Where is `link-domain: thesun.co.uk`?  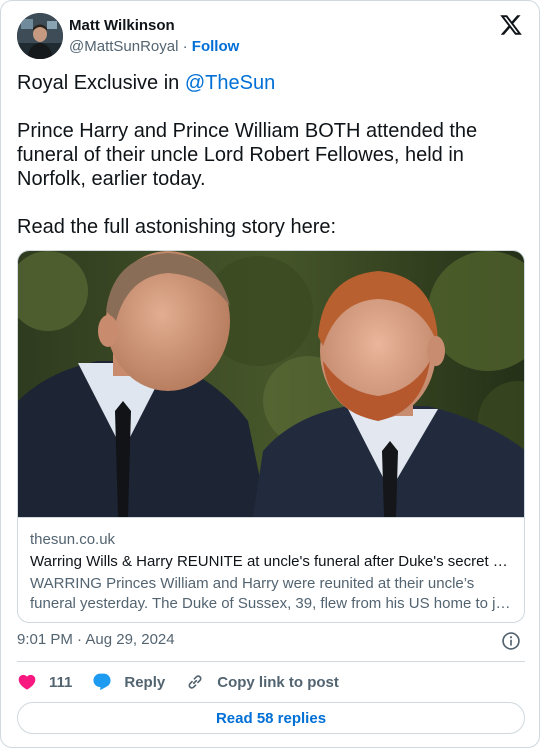
link-domain: thesun.co.uk is located at coordinates (73, 539).